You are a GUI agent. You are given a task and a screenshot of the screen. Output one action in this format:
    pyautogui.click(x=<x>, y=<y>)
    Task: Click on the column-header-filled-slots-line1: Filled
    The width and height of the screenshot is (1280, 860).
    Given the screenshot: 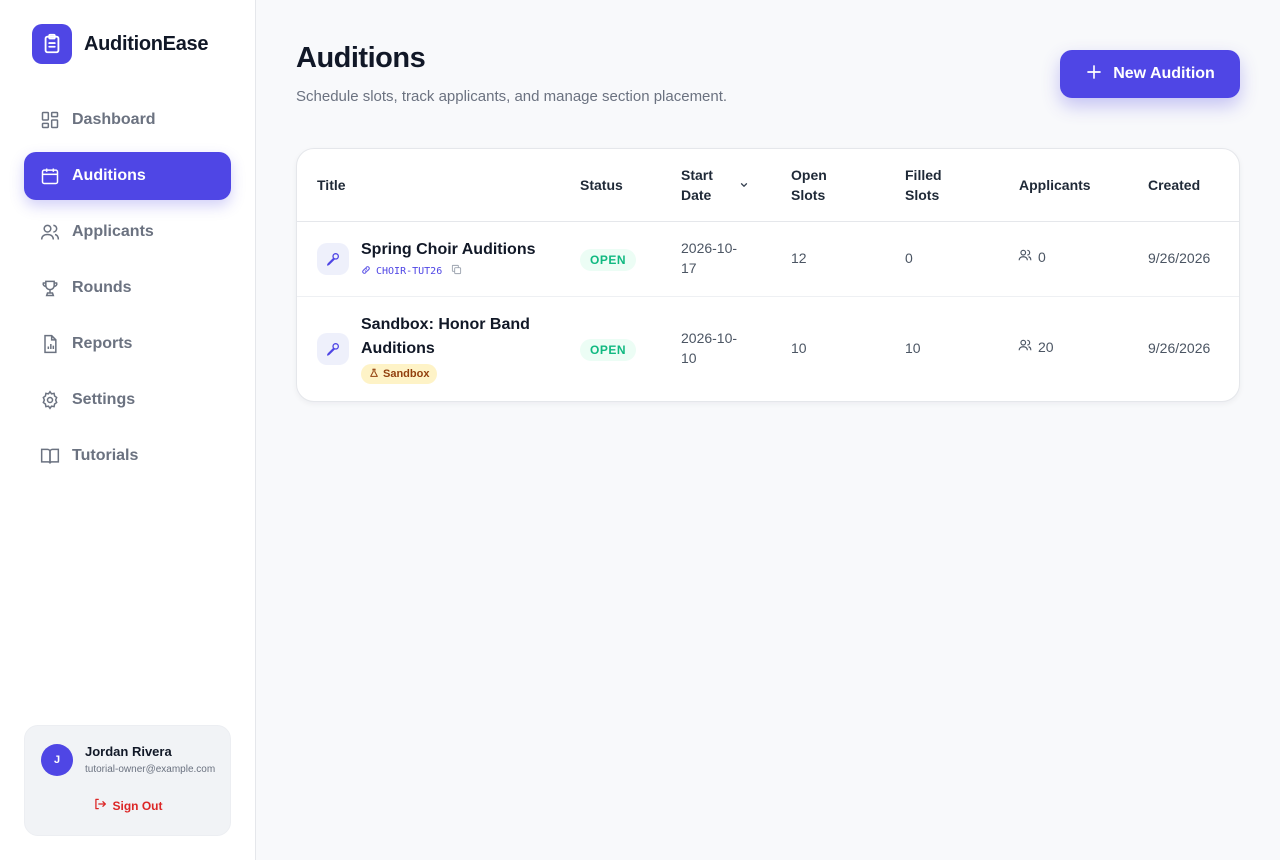 What is the action you would take?
    pyautogui.click(x=923, y=175)
    